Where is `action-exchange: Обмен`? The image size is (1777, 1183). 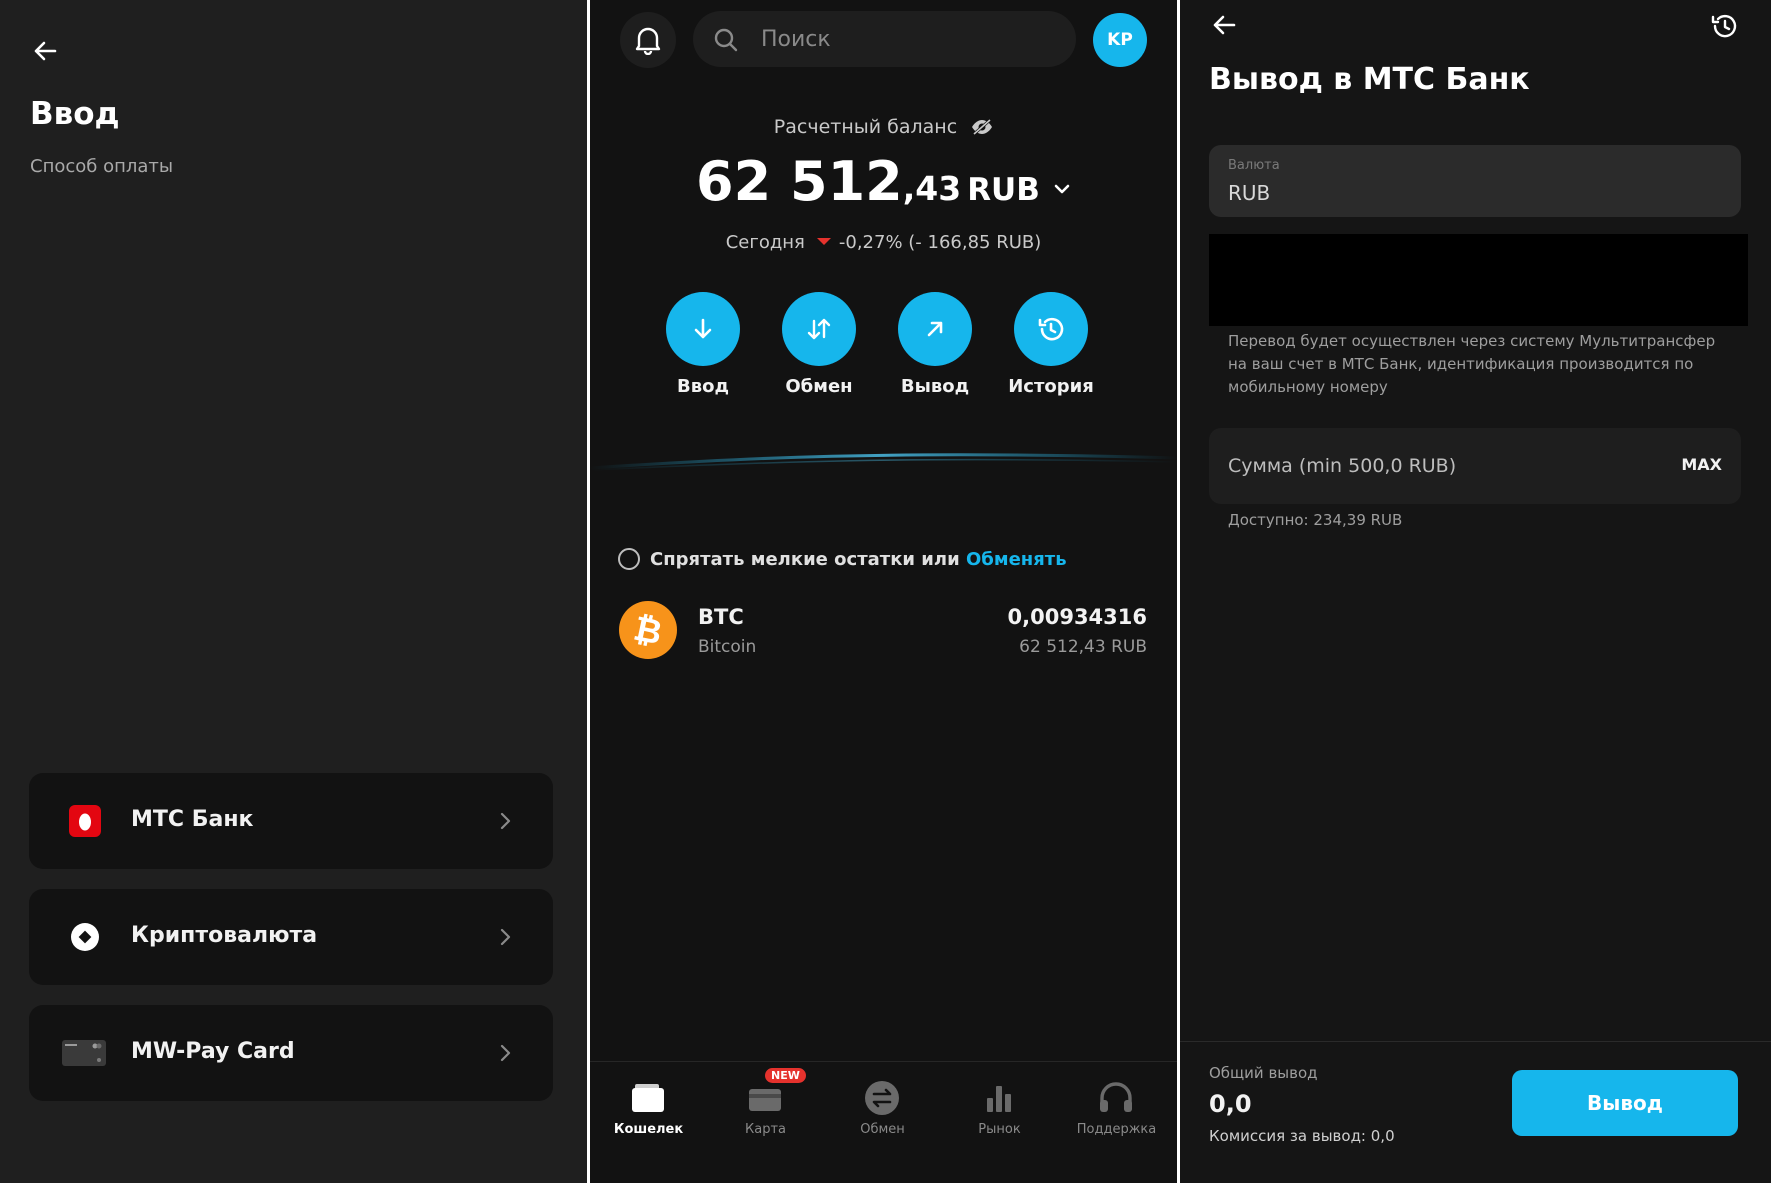
action-exchange: Обмен is located at coordinates (819, 344).